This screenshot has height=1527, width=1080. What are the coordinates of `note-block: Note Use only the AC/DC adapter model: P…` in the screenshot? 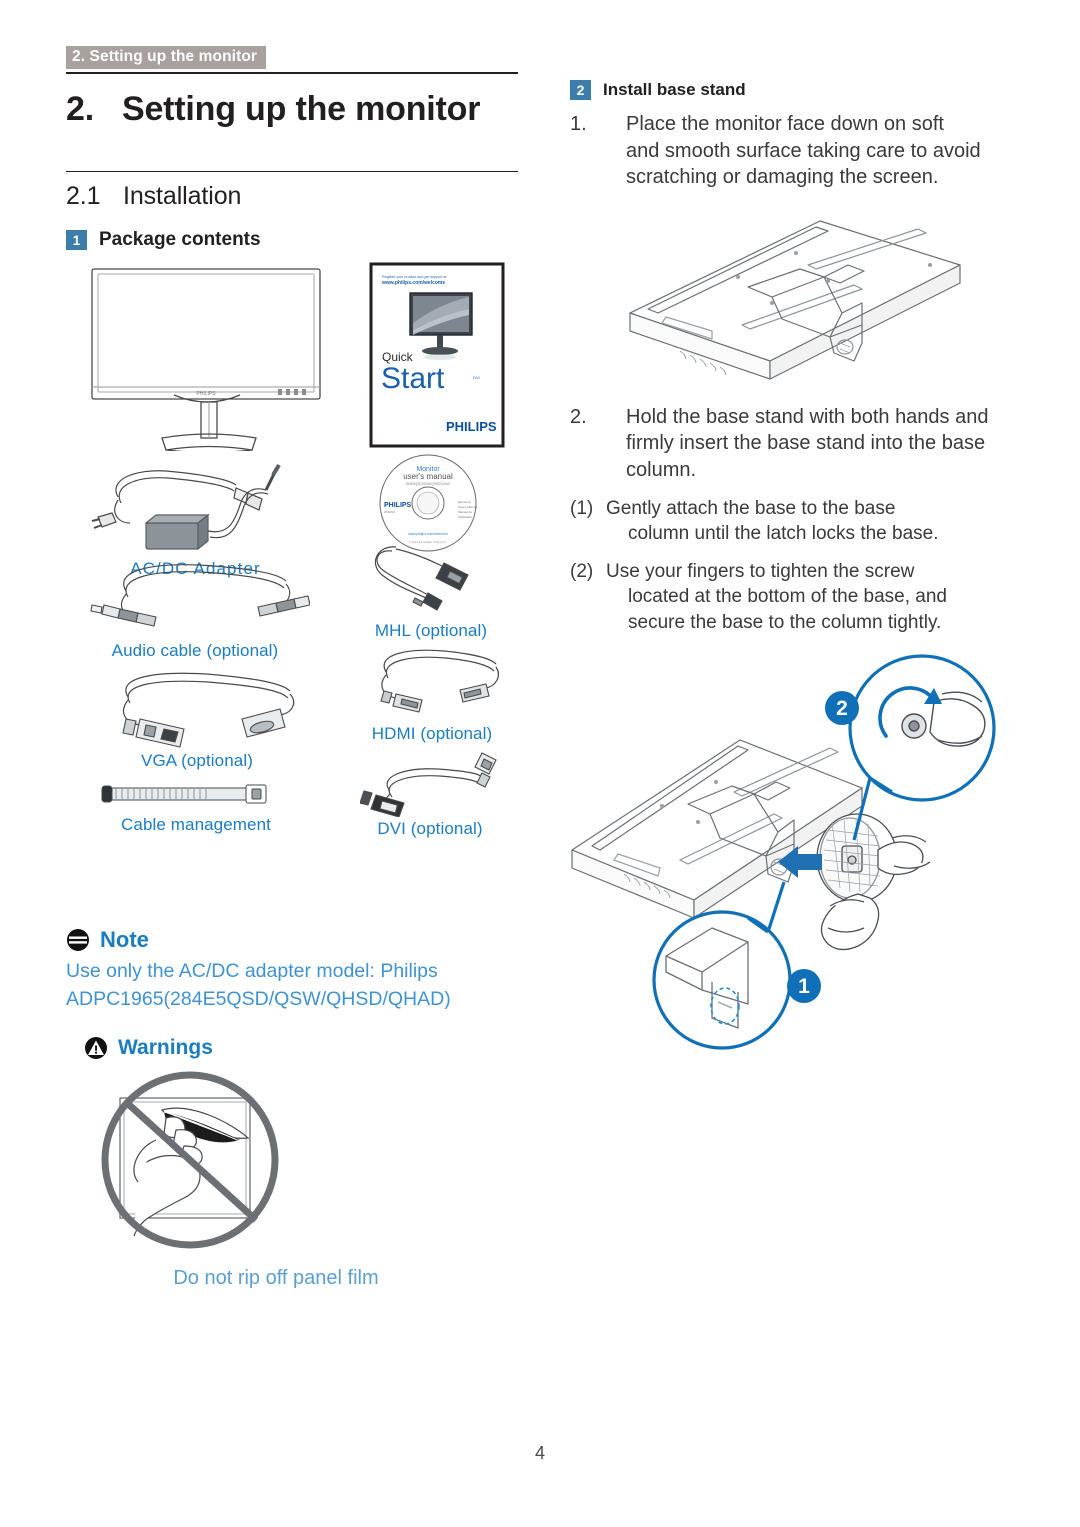 It's located at (292, 970).